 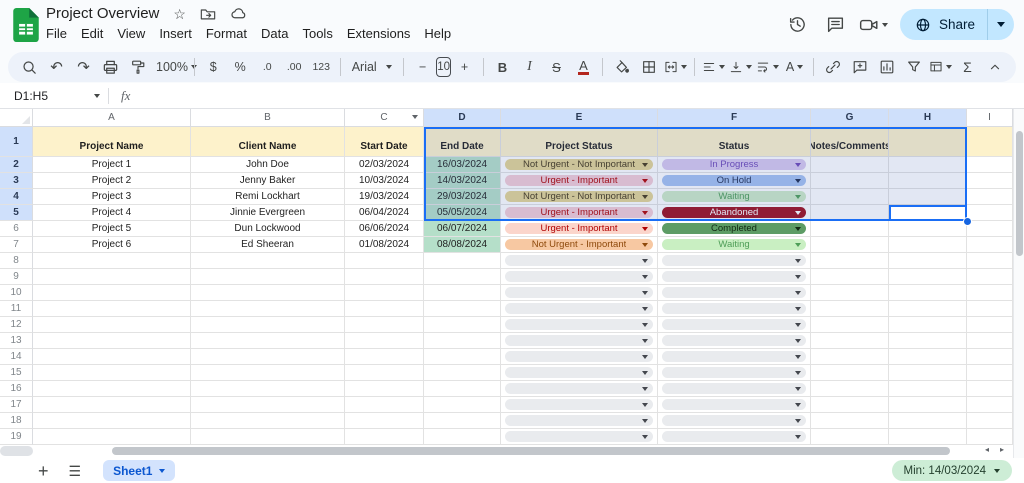 What do you see at coordinates (850, 261) in the screenshot?
I see `cell-G8` at bounding box center [850, 261].